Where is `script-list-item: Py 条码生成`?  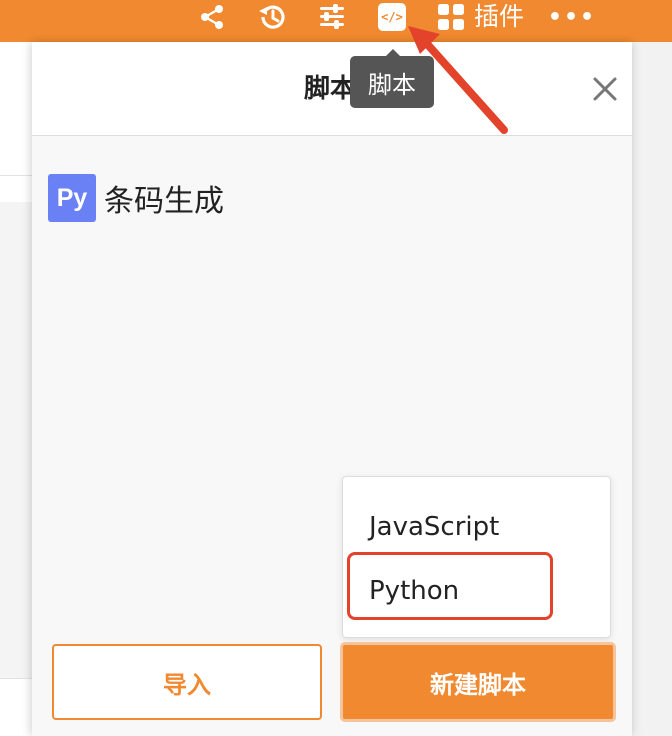
script-list-item: Py 条码生成 is located at coordinates (136, 198).